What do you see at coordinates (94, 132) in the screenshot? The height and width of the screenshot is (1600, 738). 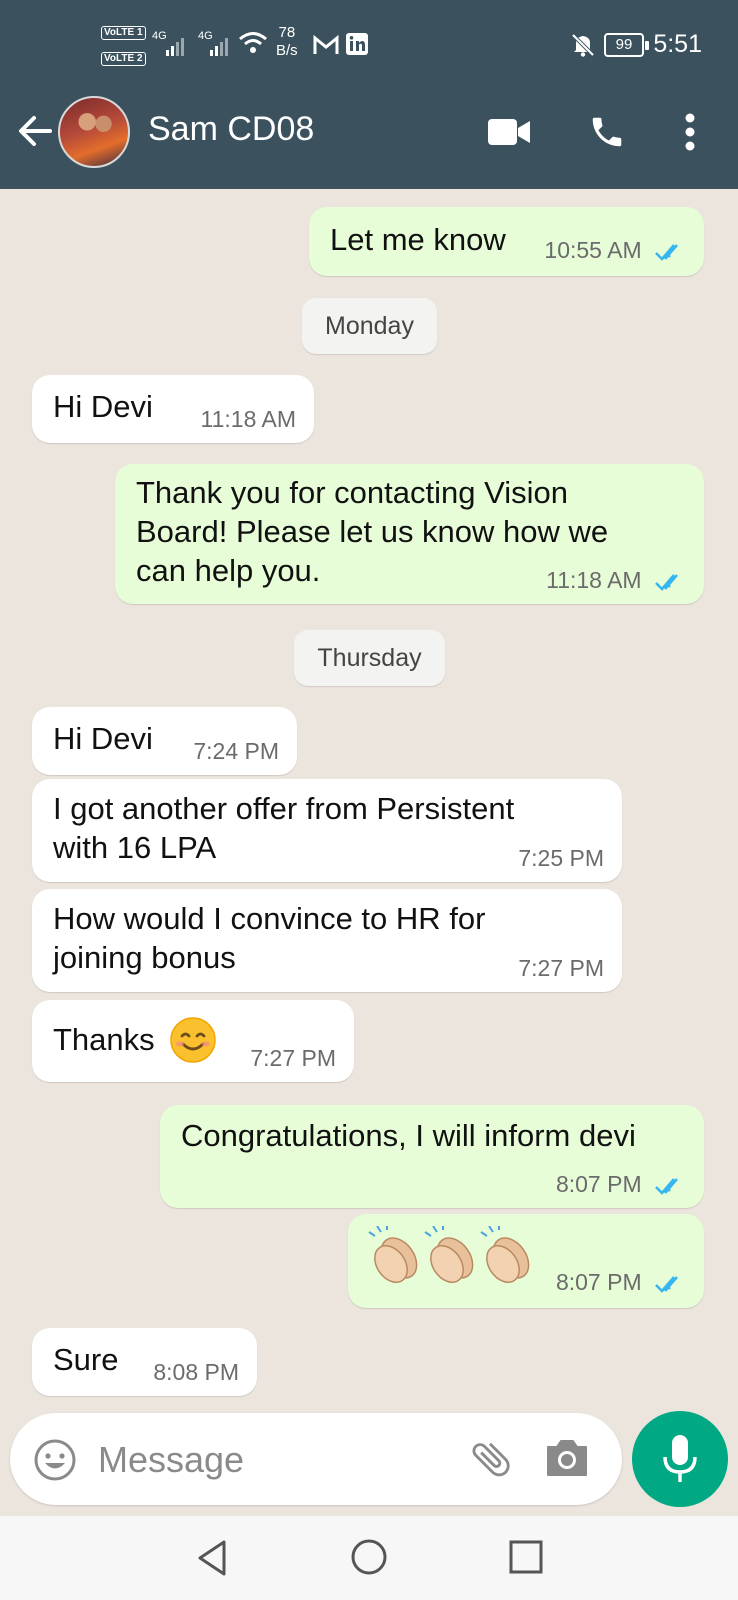 I see `contact-avatar` at bounding box center [94, 132].